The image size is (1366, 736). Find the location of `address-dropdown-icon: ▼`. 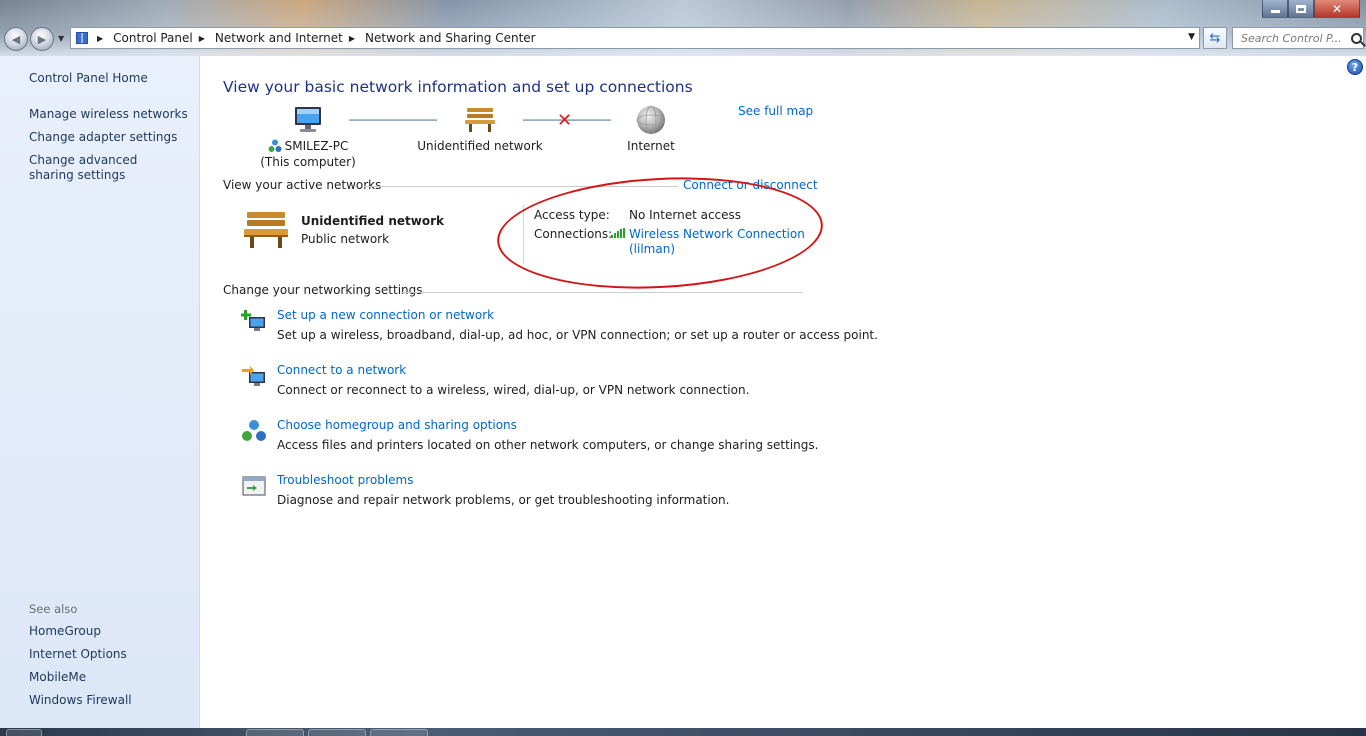

address-dropdown-icon: ▼ is located at coordinates (1191, 37).